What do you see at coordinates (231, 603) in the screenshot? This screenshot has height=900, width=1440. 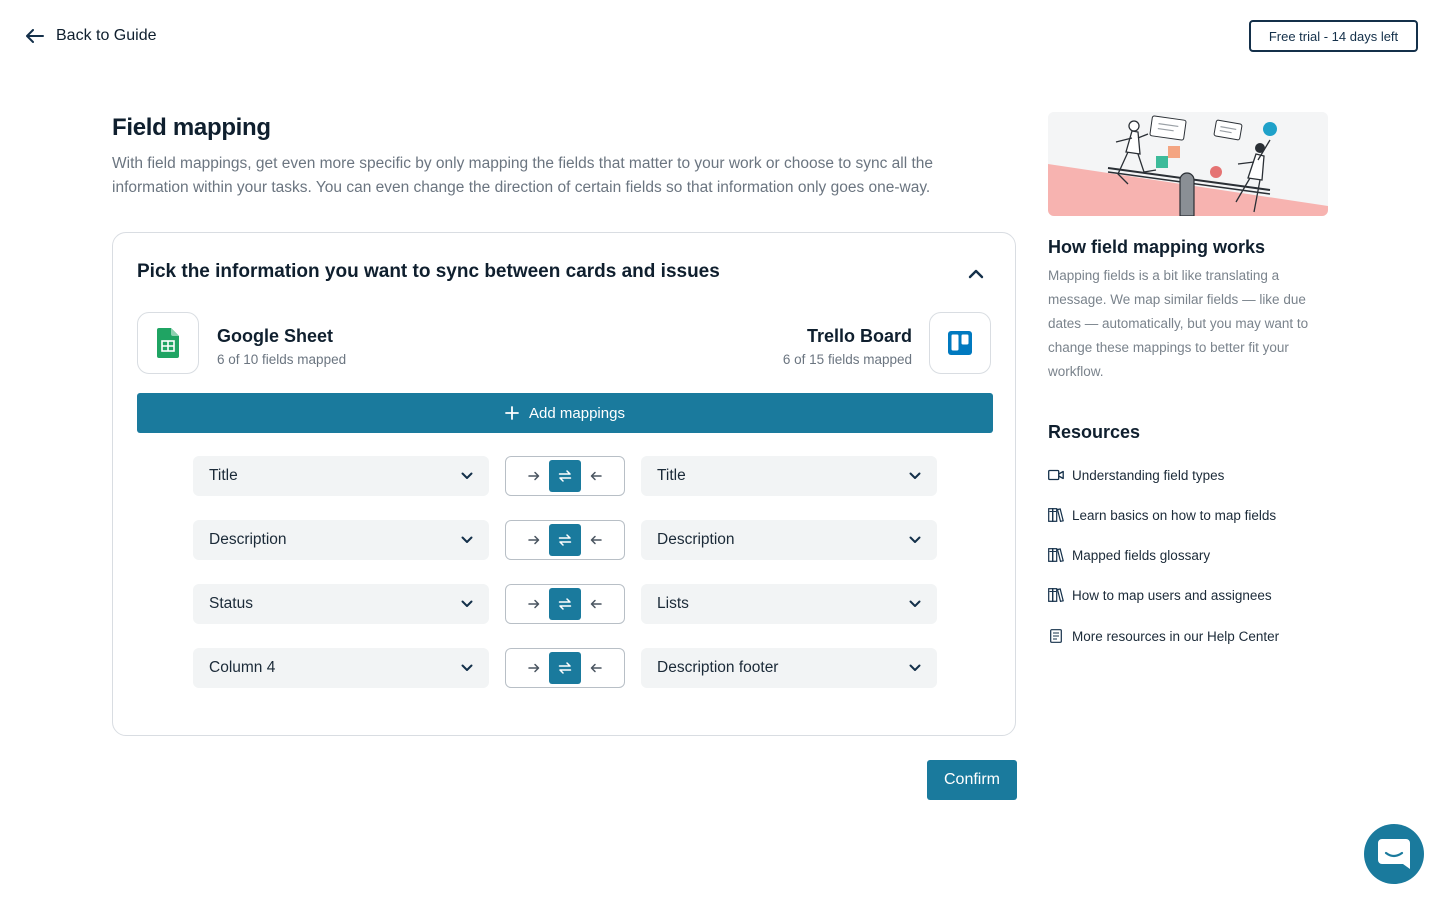 I see `left-field-value: Status` at bounding box center [231, 603].